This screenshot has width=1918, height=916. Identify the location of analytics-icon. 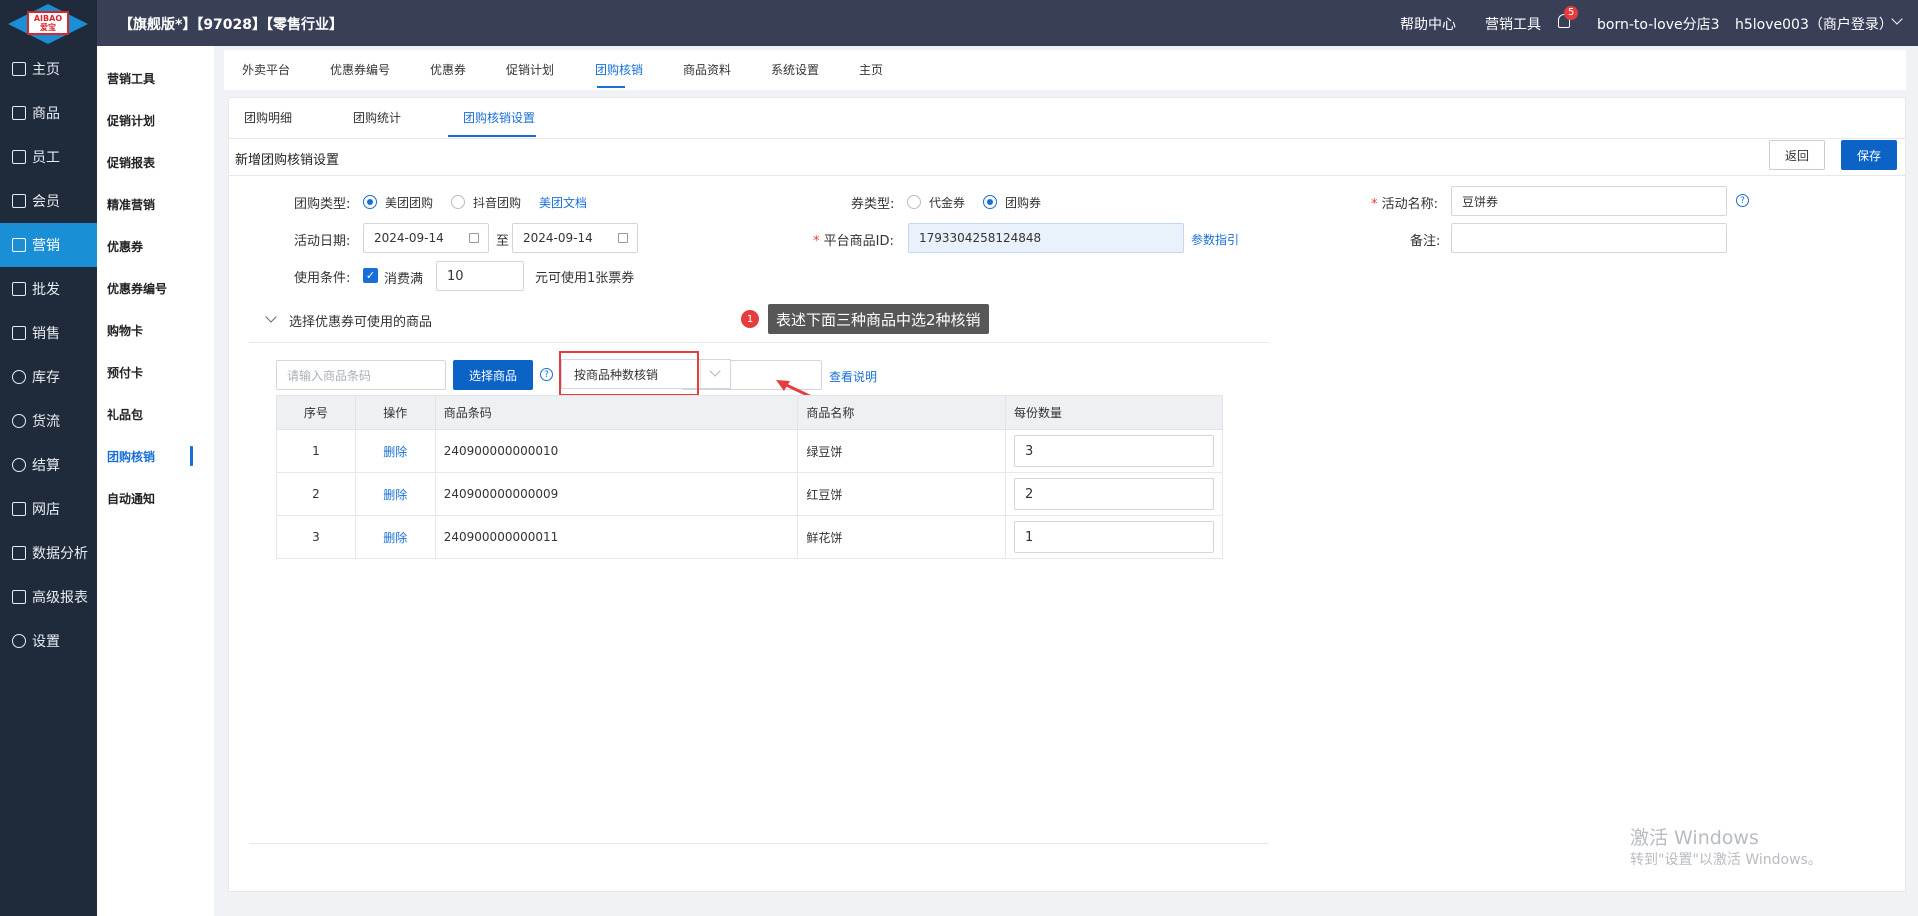
(19, 553).